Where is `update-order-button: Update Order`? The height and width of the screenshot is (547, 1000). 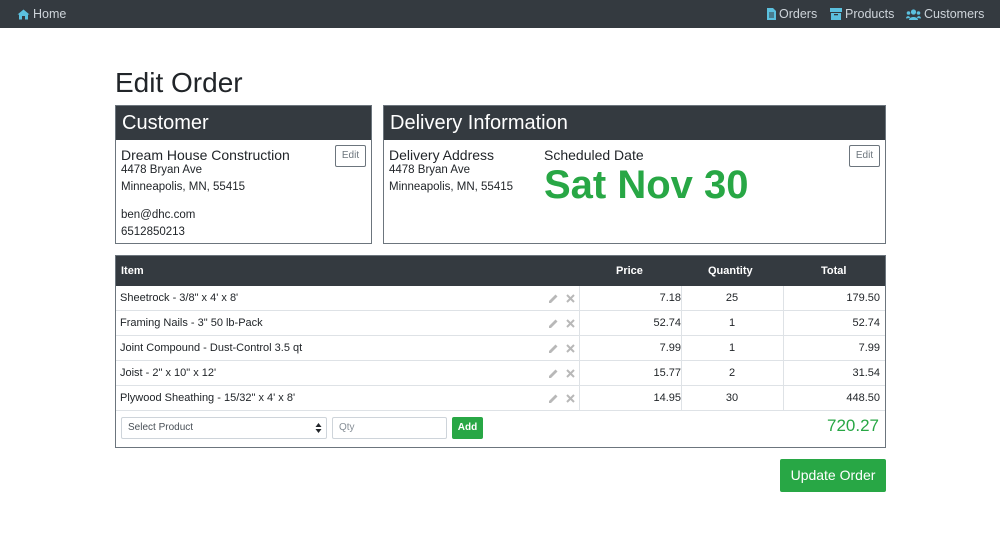
update-order-button: Update Order is located at coordinates (833, 475).